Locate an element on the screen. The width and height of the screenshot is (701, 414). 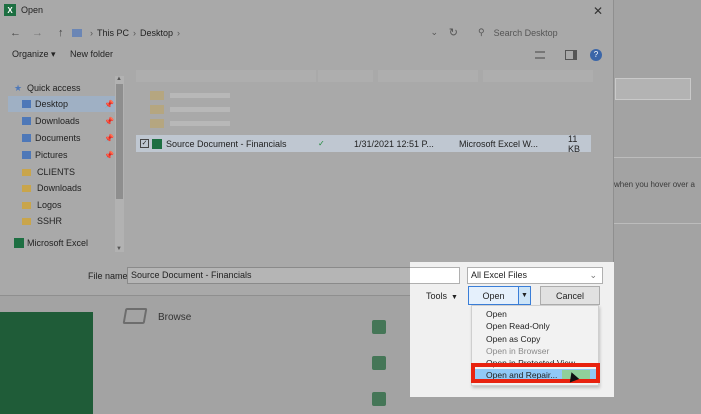
window-title: Open is located at coordinates (32, 10).